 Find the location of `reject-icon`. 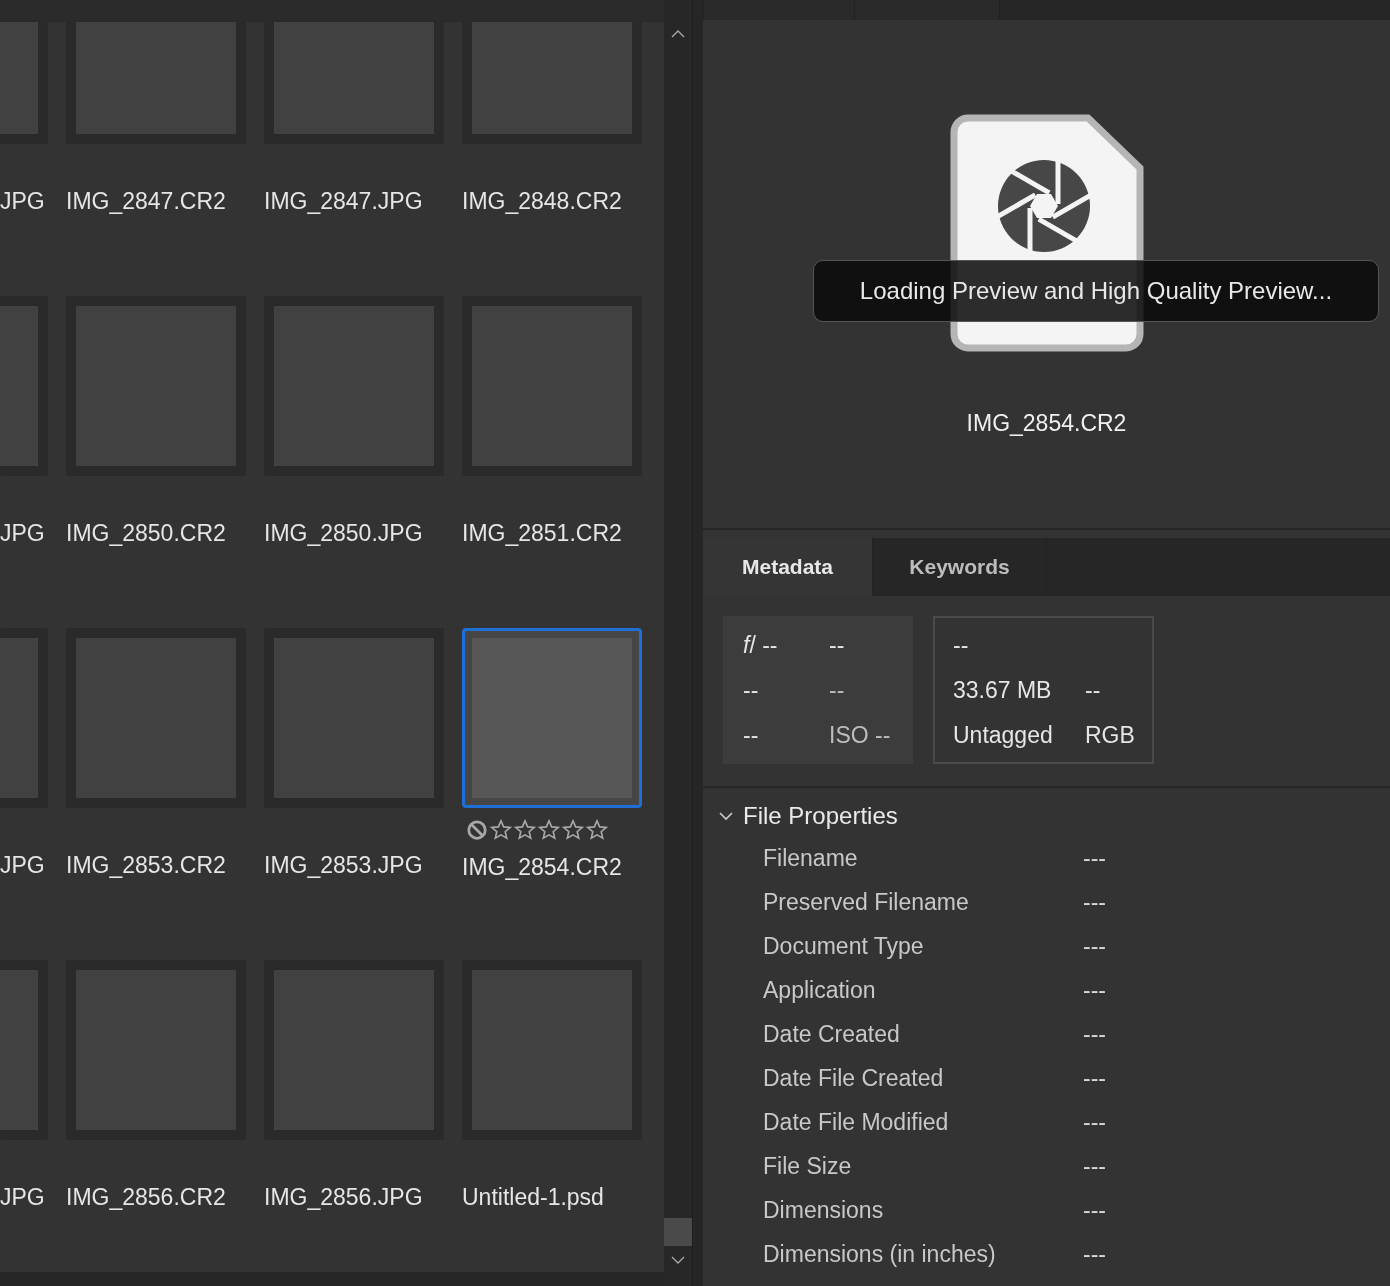

reject-icon is located at coordinates (477, 830).